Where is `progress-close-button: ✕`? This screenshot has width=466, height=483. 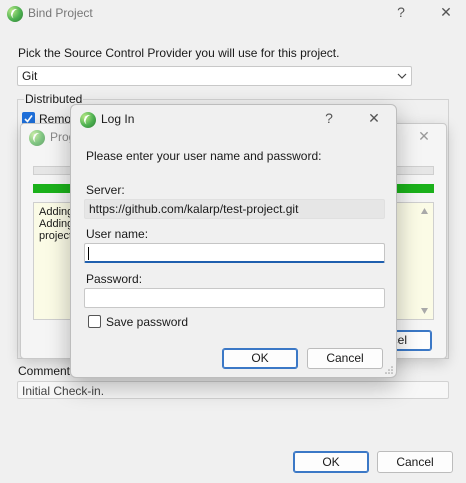 progress-close-button: ✕ is located at coordinates (424, 136).